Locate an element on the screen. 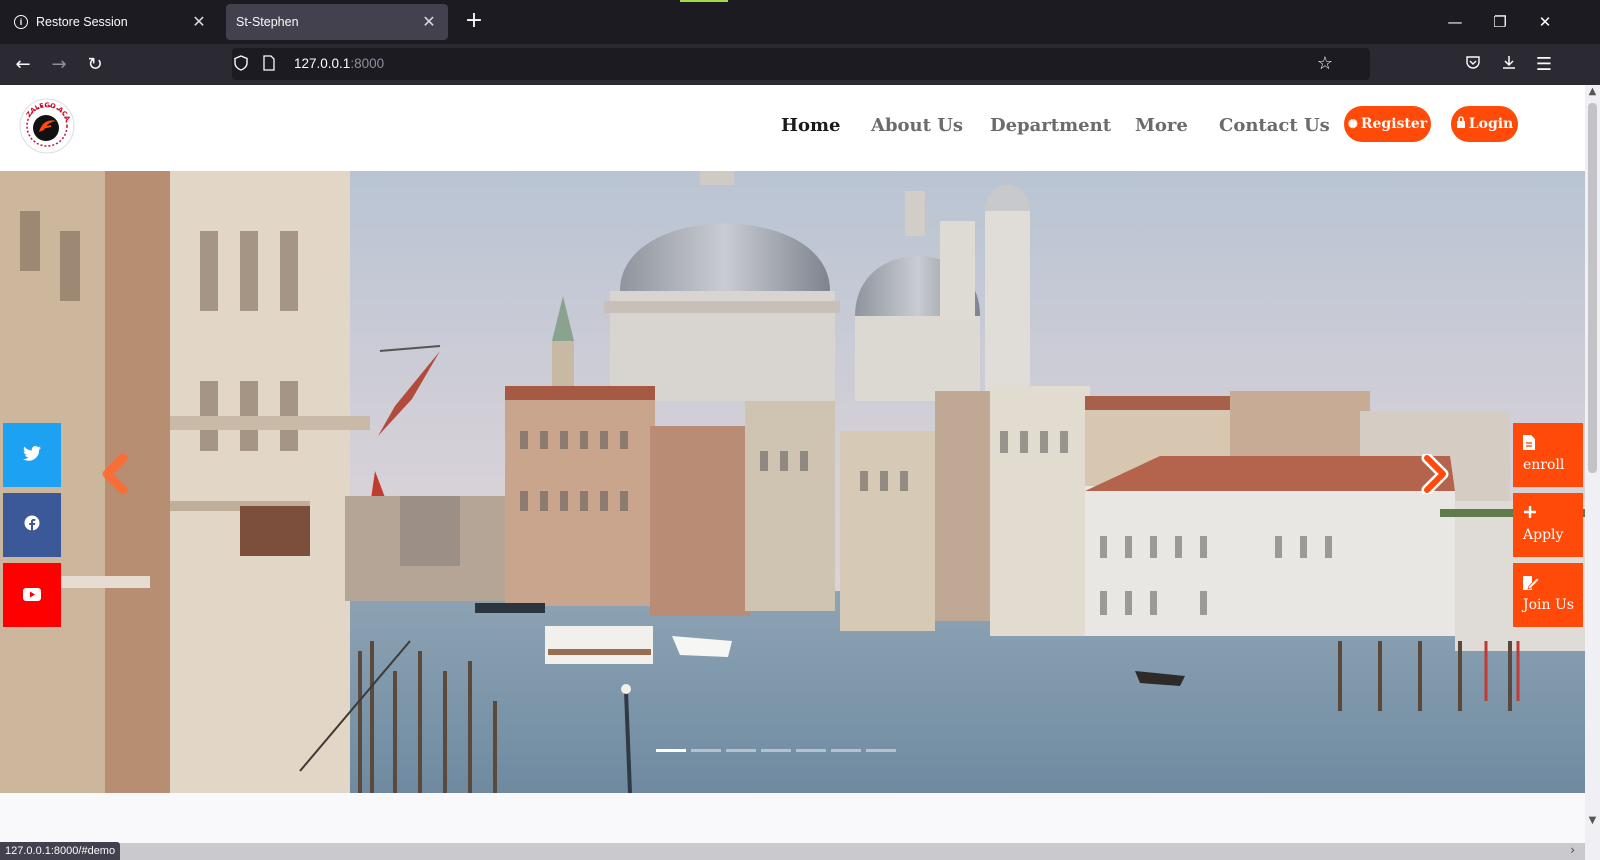 The width and height of the screenshot is (1600, 860). tab-accent-line is located at coordinates (704, 1).